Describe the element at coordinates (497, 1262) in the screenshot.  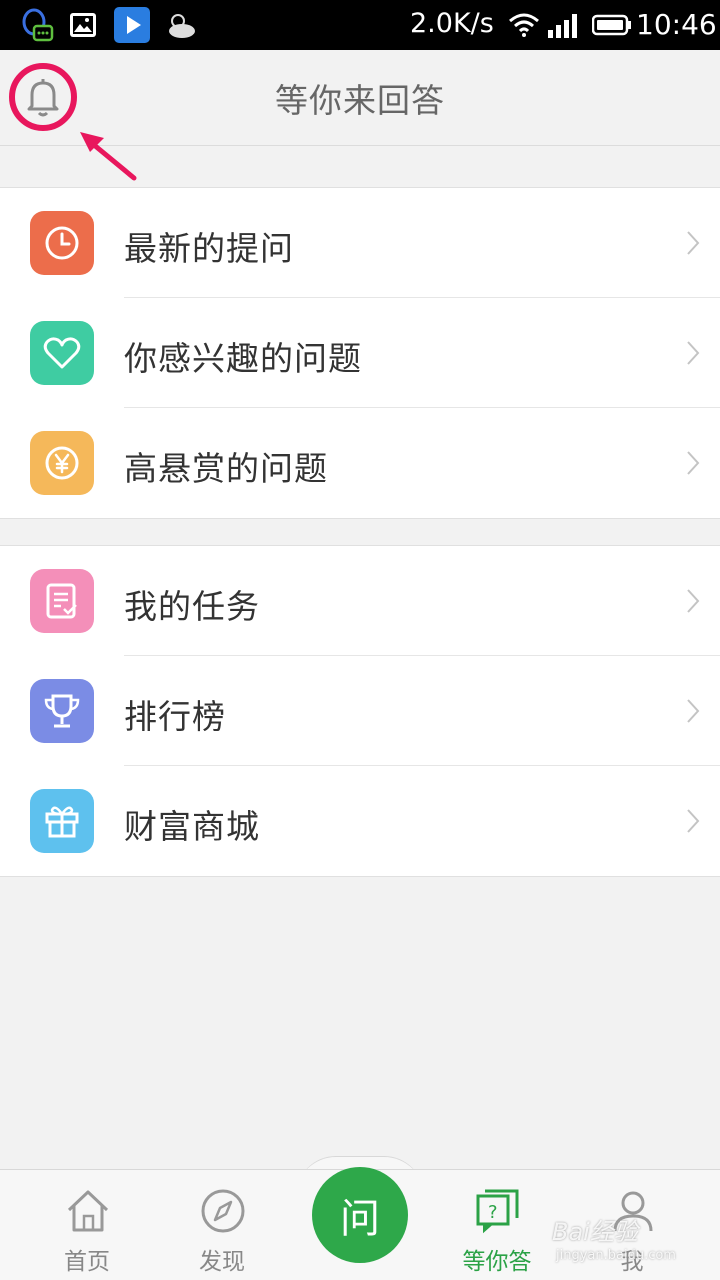
I see `nav-answer-label: 等你答` at that location.